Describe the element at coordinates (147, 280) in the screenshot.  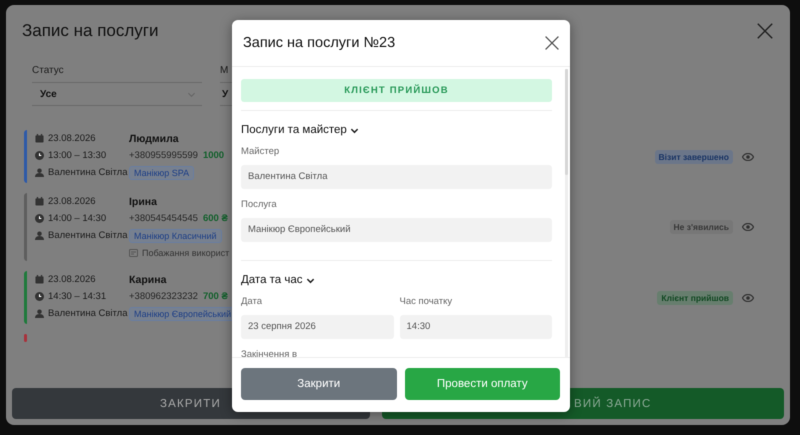
I see `client-name: Карина` at that location.